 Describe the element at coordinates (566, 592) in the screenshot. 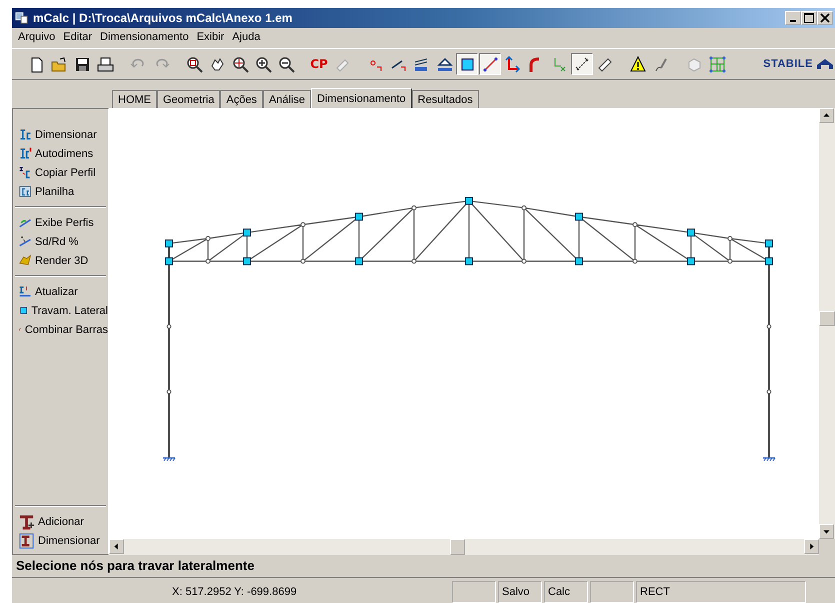

I see `status-field: Calc` at that location.